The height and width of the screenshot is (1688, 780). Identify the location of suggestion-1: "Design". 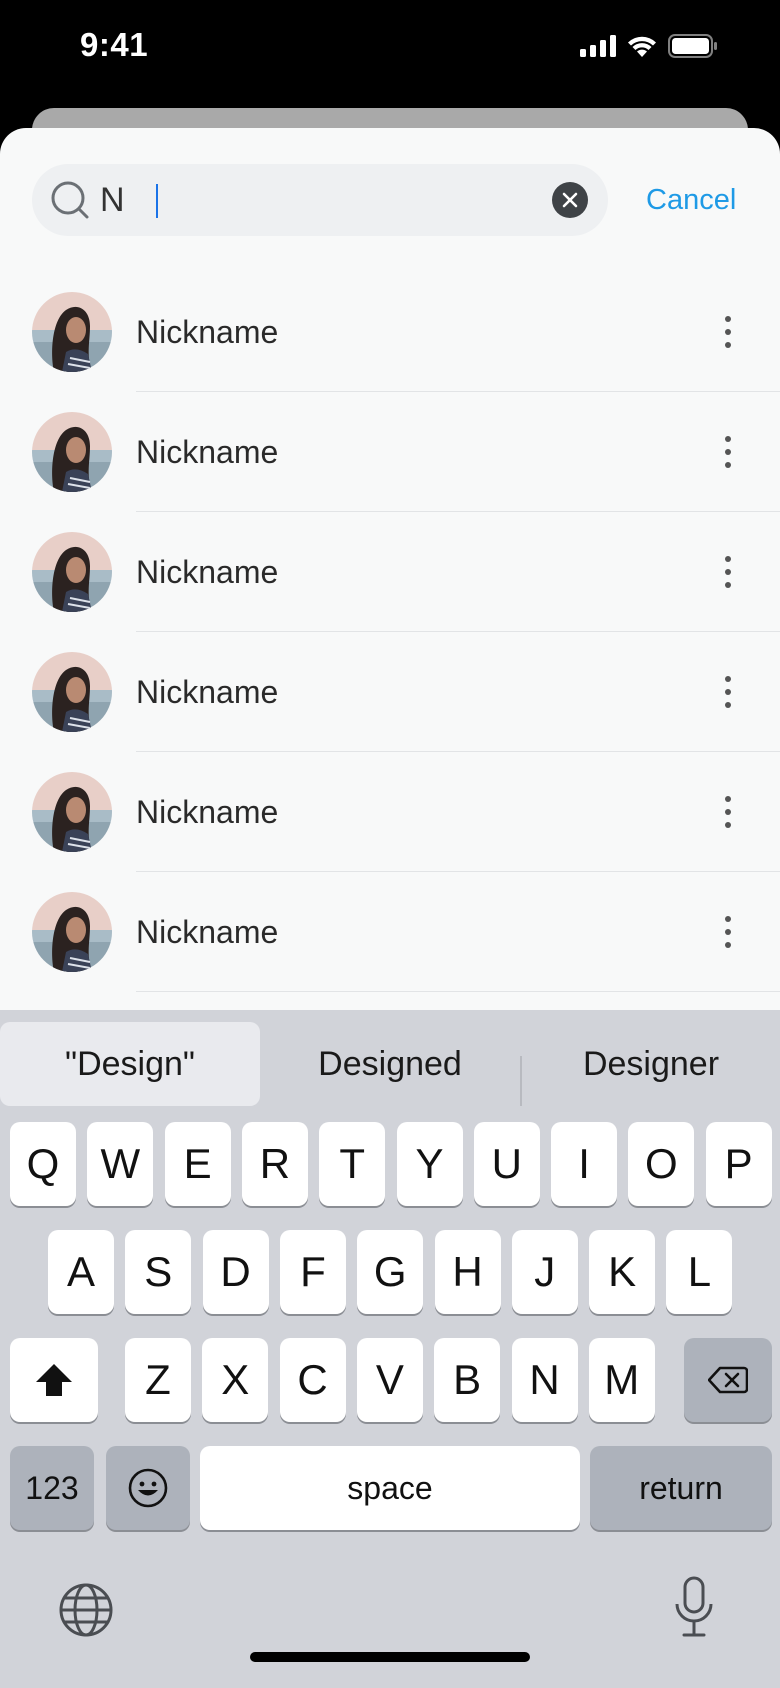
(130, 1064).